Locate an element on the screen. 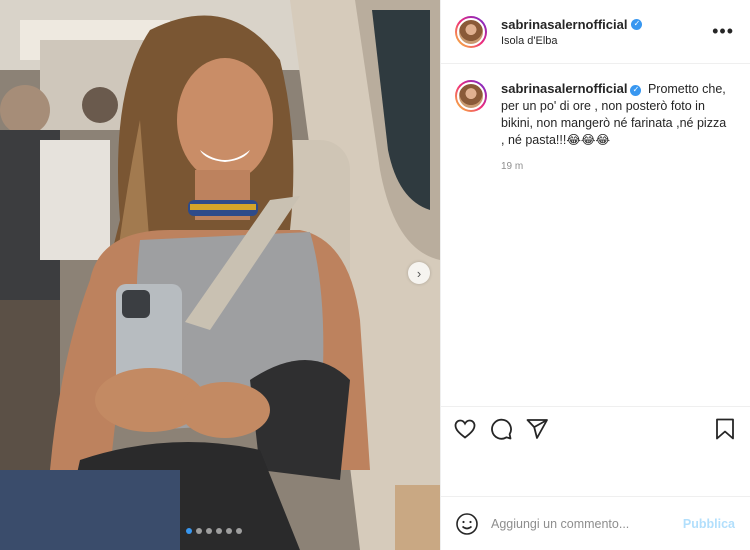 The height and width of the screenshot is (550, 750). avatar is located at coordinates (471, 31).